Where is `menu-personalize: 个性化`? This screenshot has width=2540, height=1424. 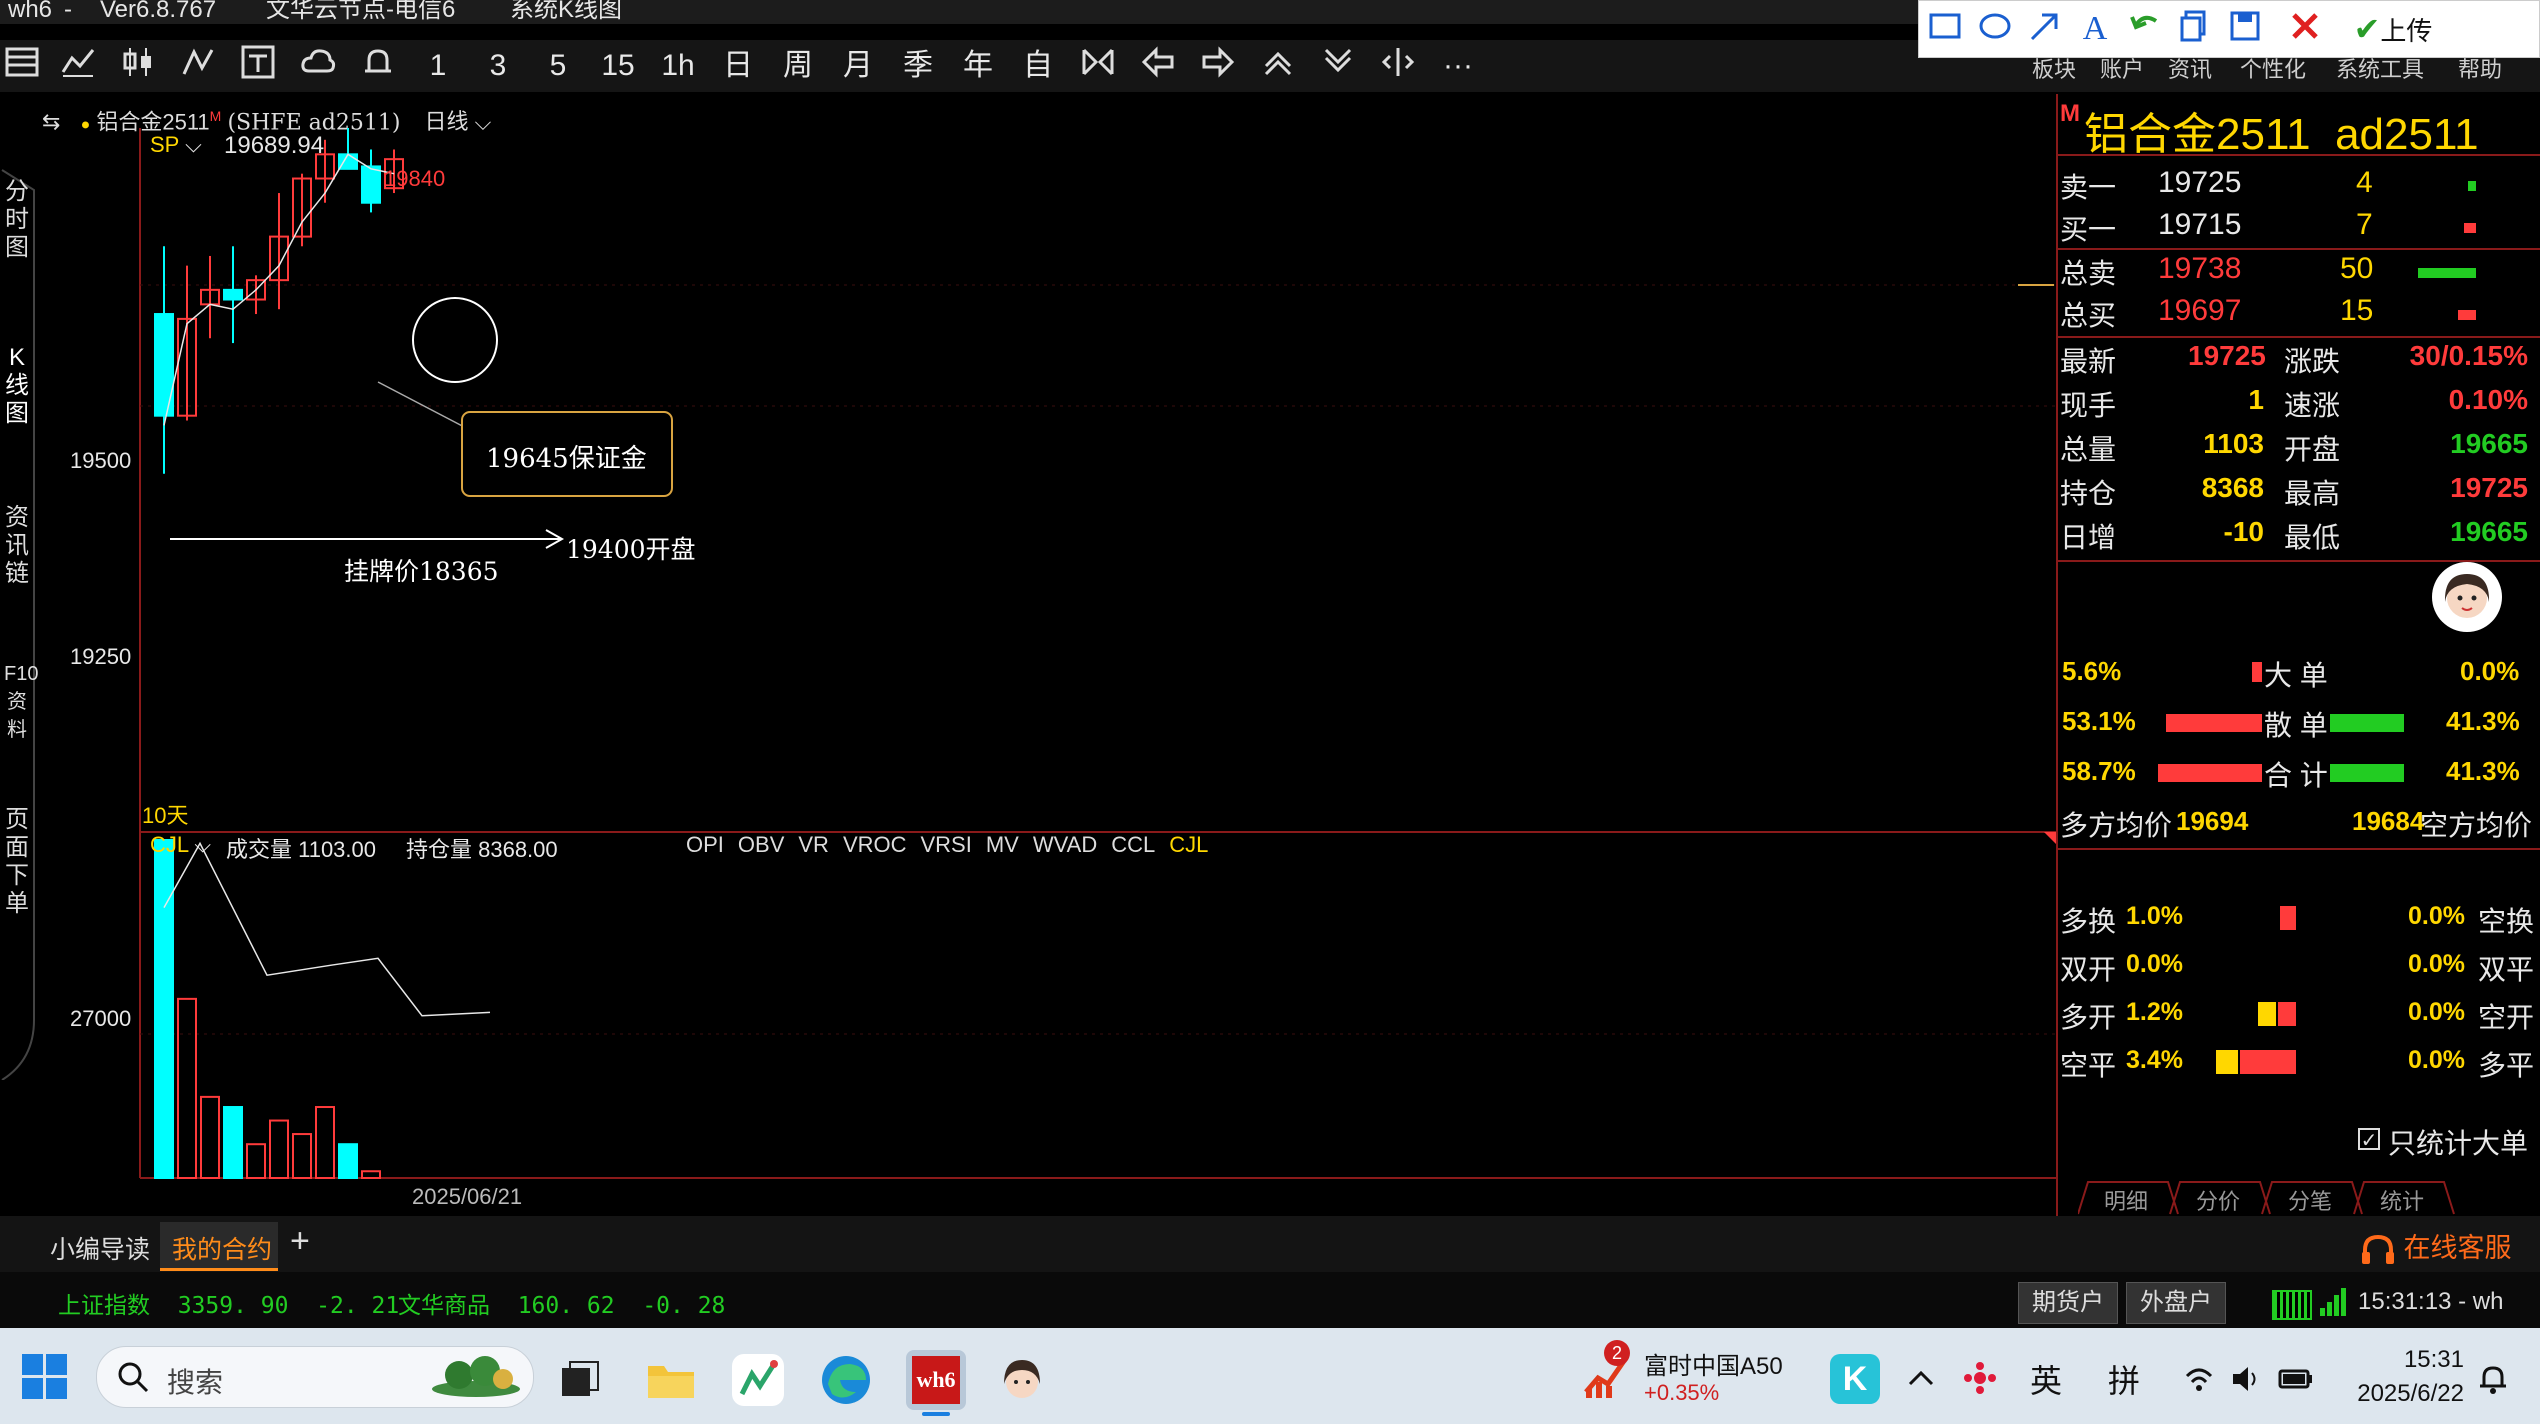
menu-personalize: 个性化 is located at coordinates (2273, 68).